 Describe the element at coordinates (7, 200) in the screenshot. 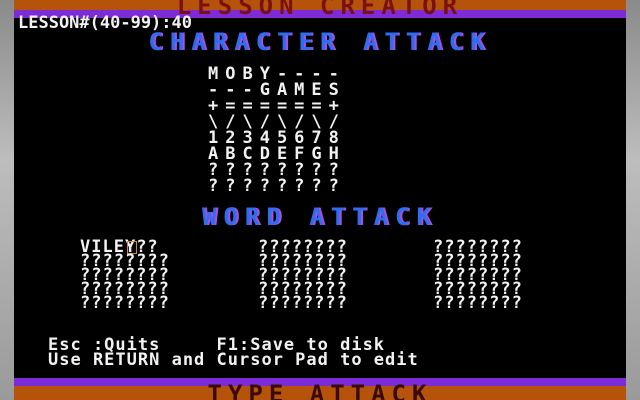

I see `left-border` at that location.